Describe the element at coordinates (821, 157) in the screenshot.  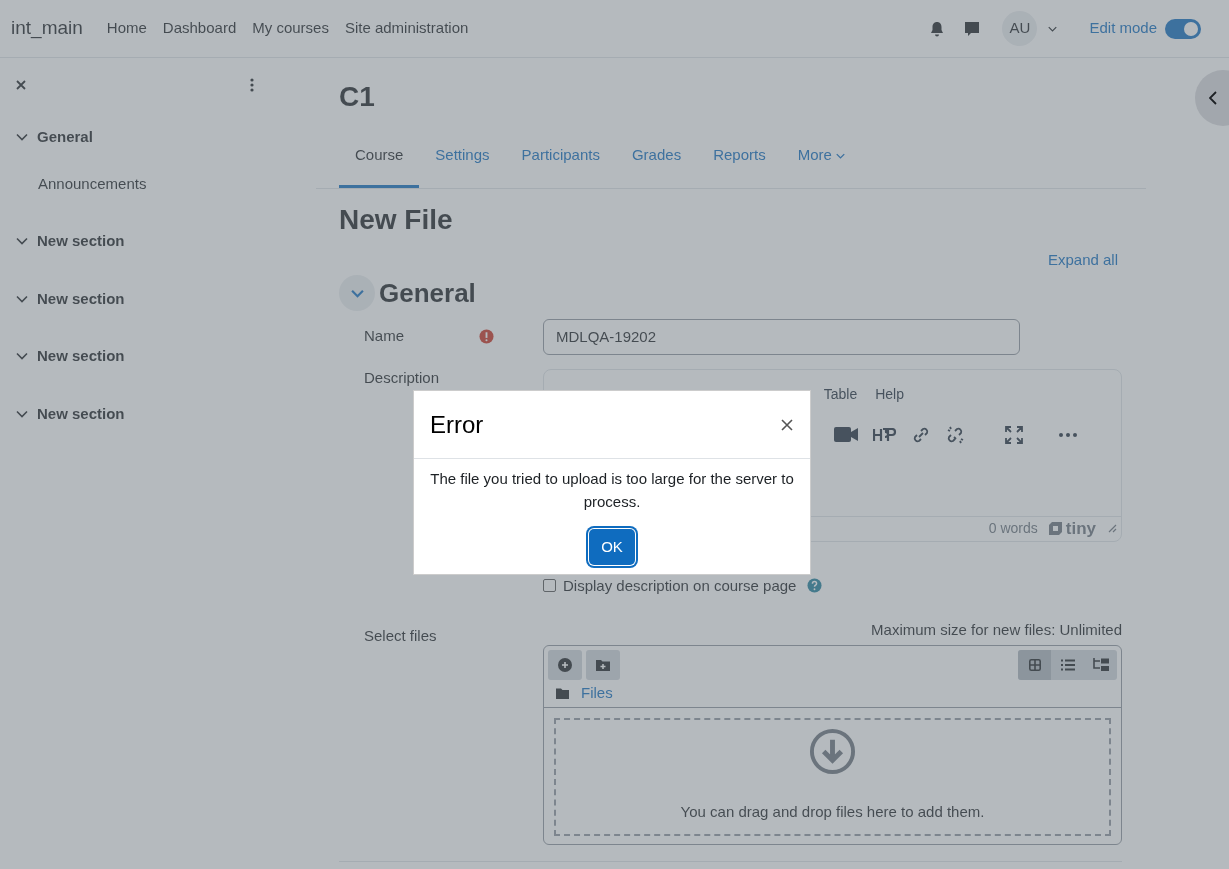
I see `tab: More` at that location.